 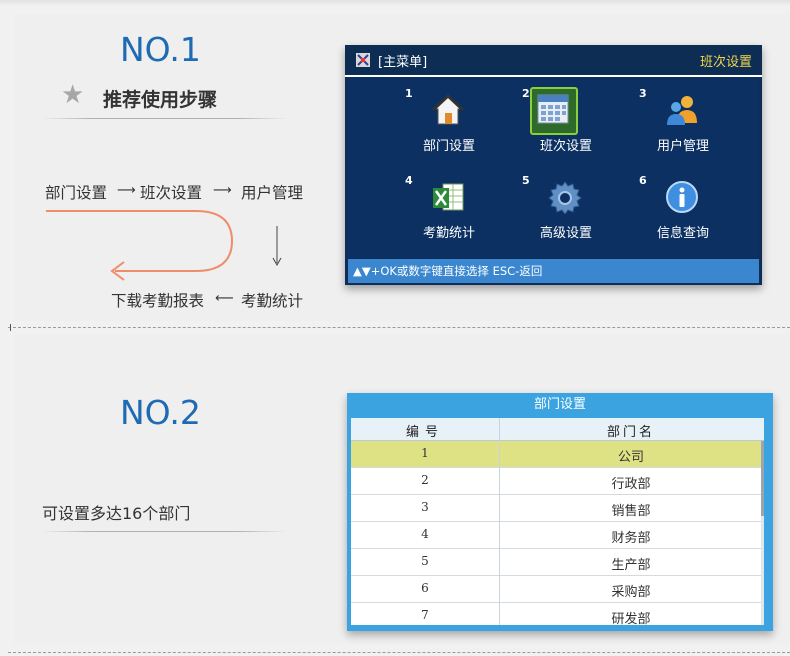 What do you see at coordinates (448, 197) in the screenshot?
I see `excel-icon` at bounding box center [448, 197].